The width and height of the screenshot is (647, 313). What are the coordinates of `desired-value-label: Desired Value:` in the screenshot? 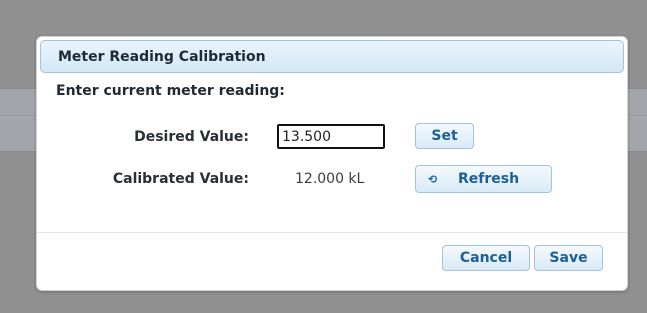 It's located at (191, 137).